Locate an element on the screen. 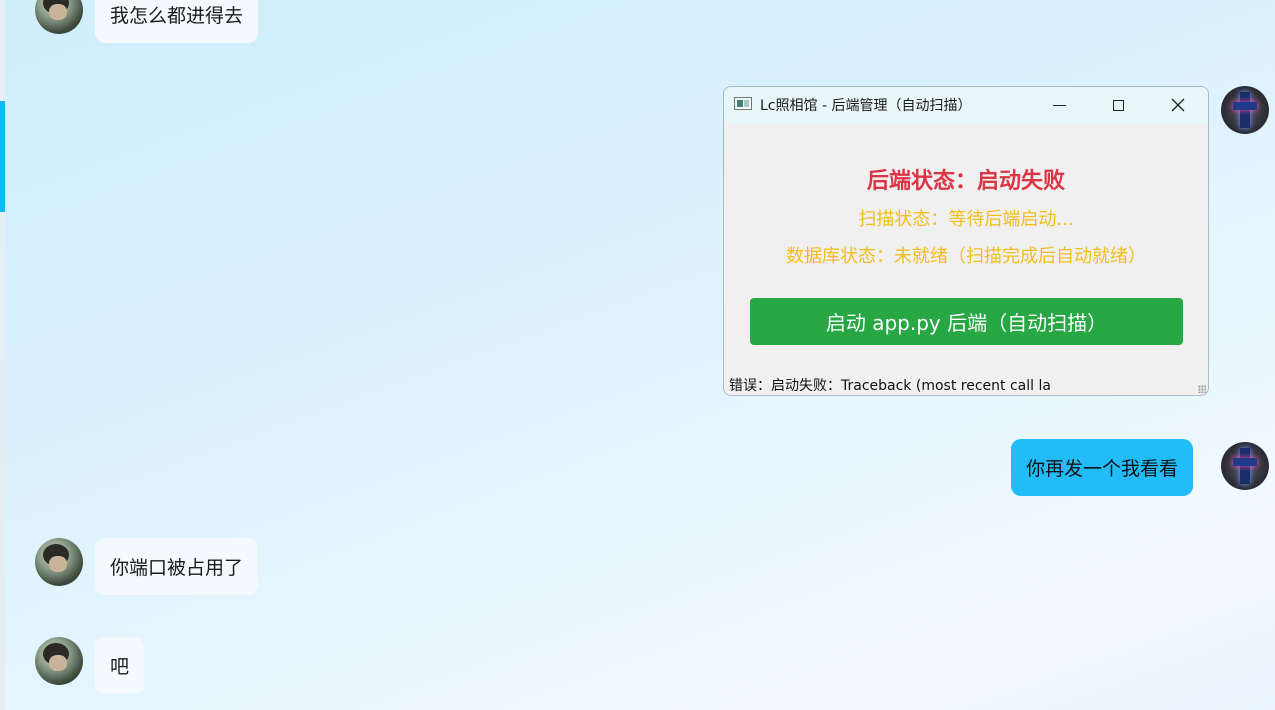 This screenshot has height=710, width=1275. message-bubble: 你再发一个我看看 is located at coordinates (1102, 467).